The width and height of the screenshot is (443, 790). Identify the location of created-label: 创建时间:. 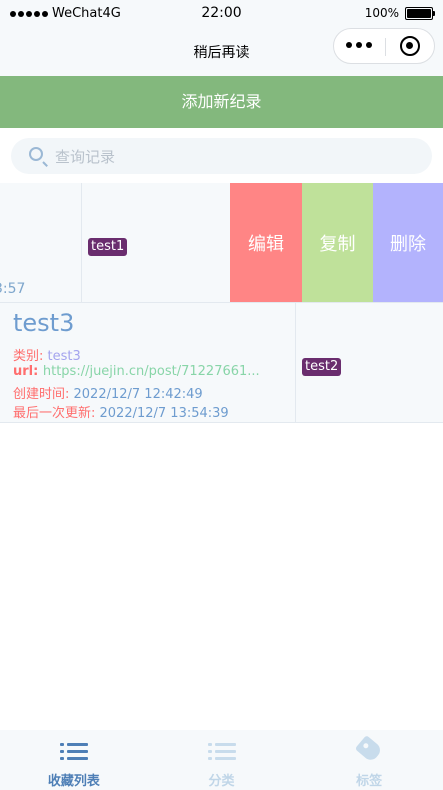
(43, 394).